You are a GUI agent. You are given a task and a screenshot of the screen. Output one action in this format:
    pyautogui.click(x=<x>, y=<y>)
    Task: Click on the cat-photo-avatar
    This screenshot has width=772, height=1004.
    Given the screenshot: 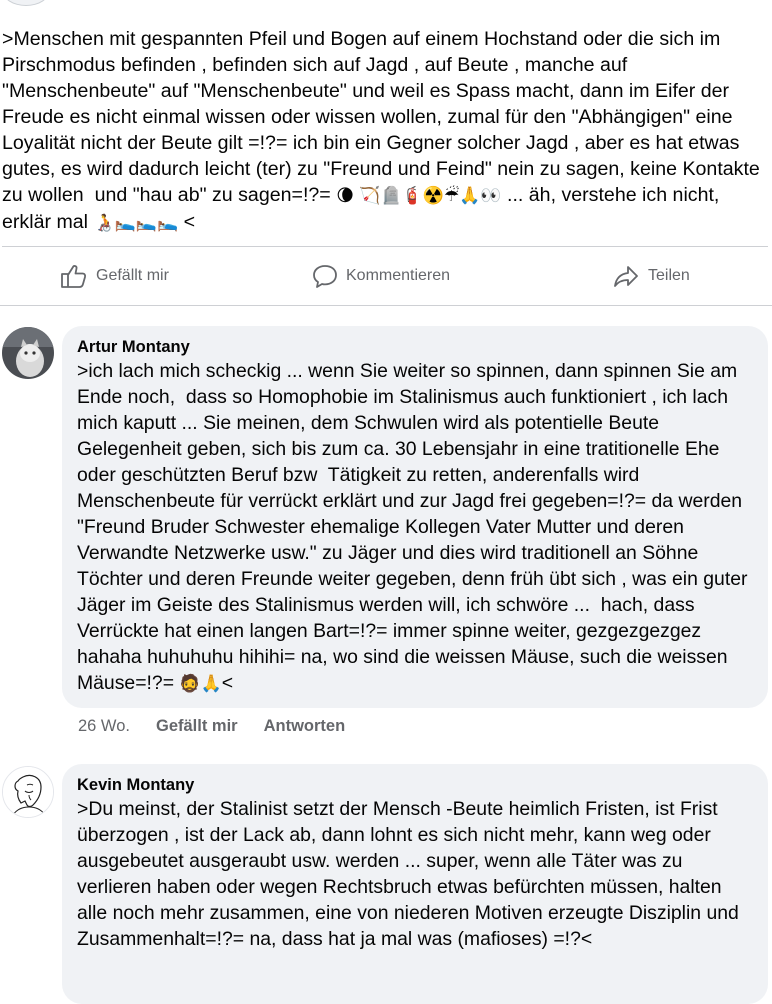 What is the action you would take?
    pyautogui.click(x=28, y=353)
    